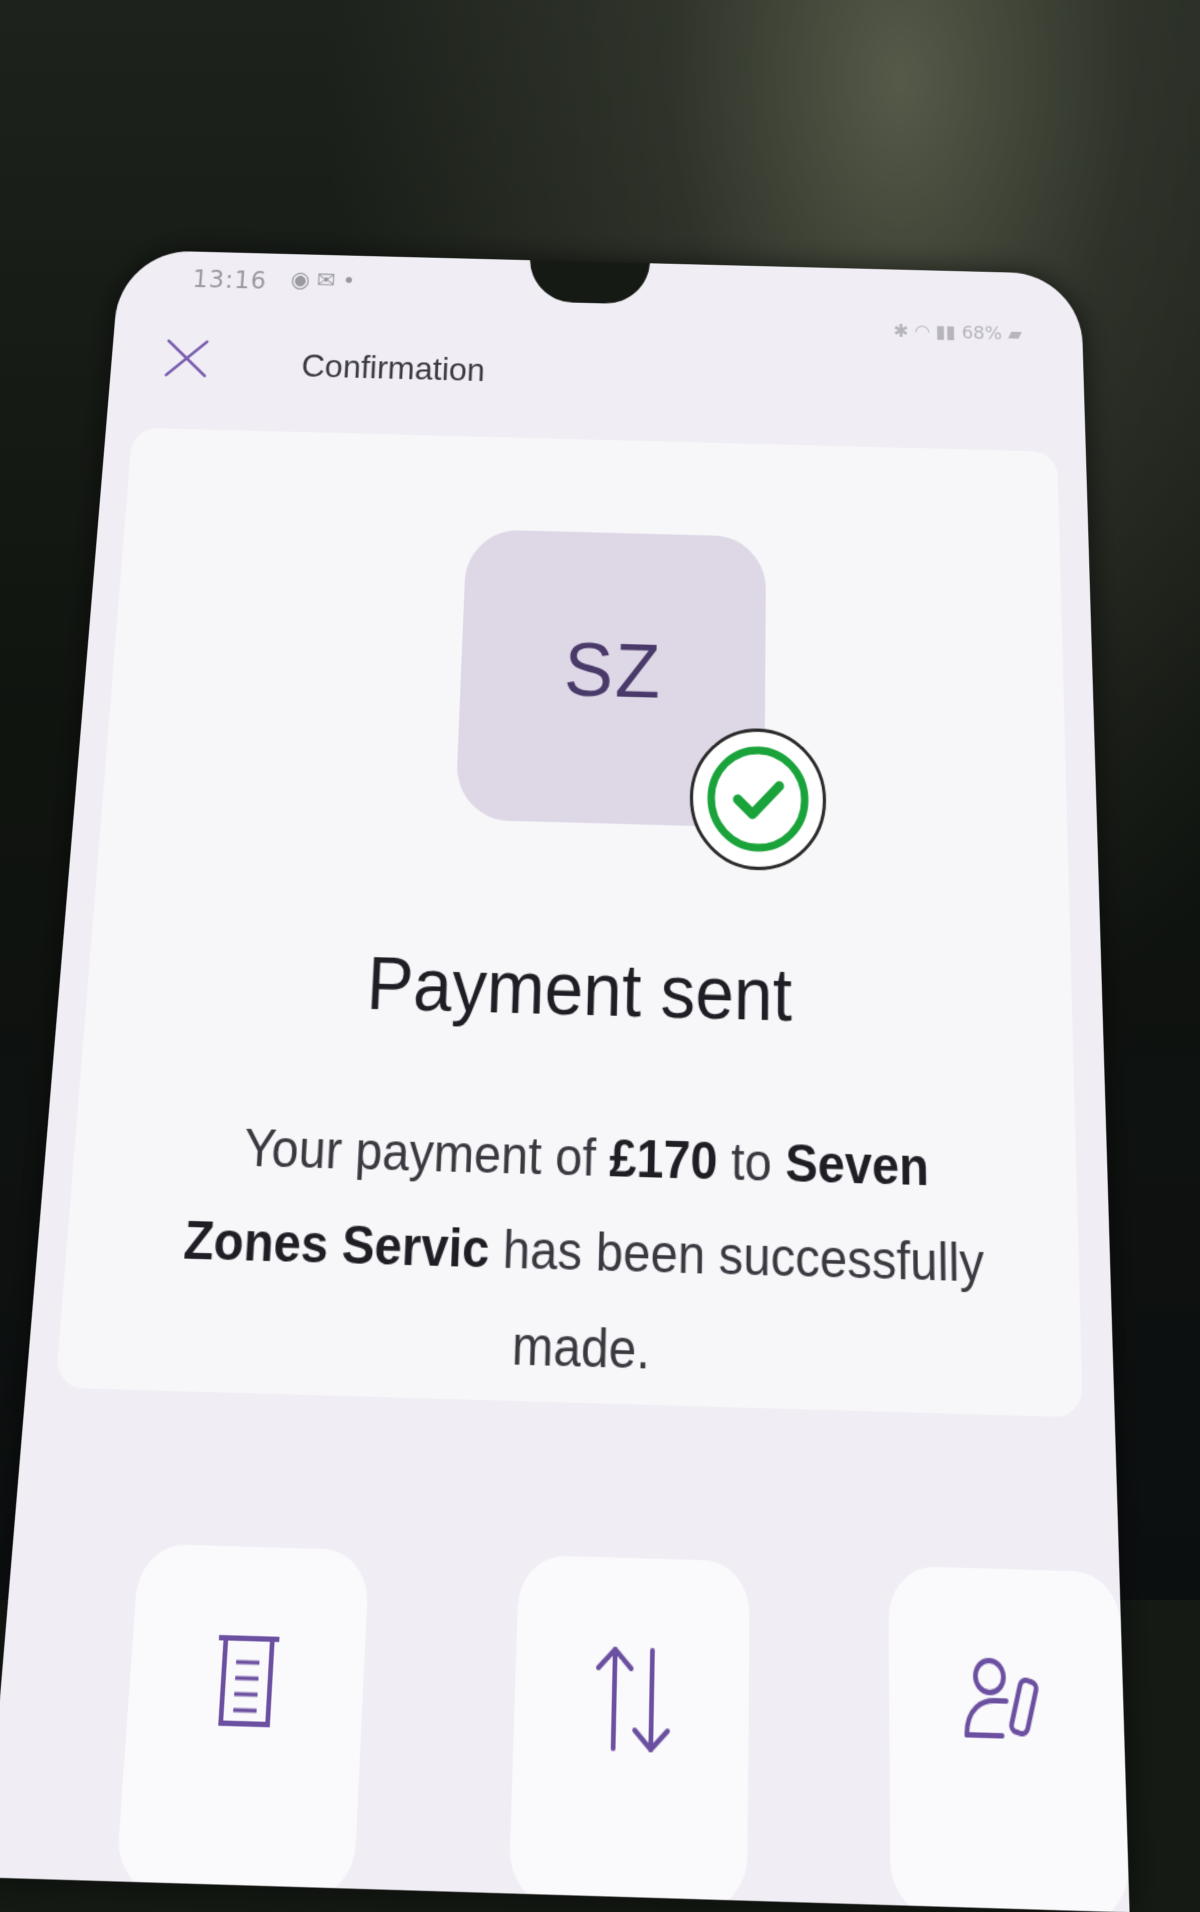 The width and height of the screenshot is (1200, 1912). I want to click on success-check-icon, so click(757, 799).